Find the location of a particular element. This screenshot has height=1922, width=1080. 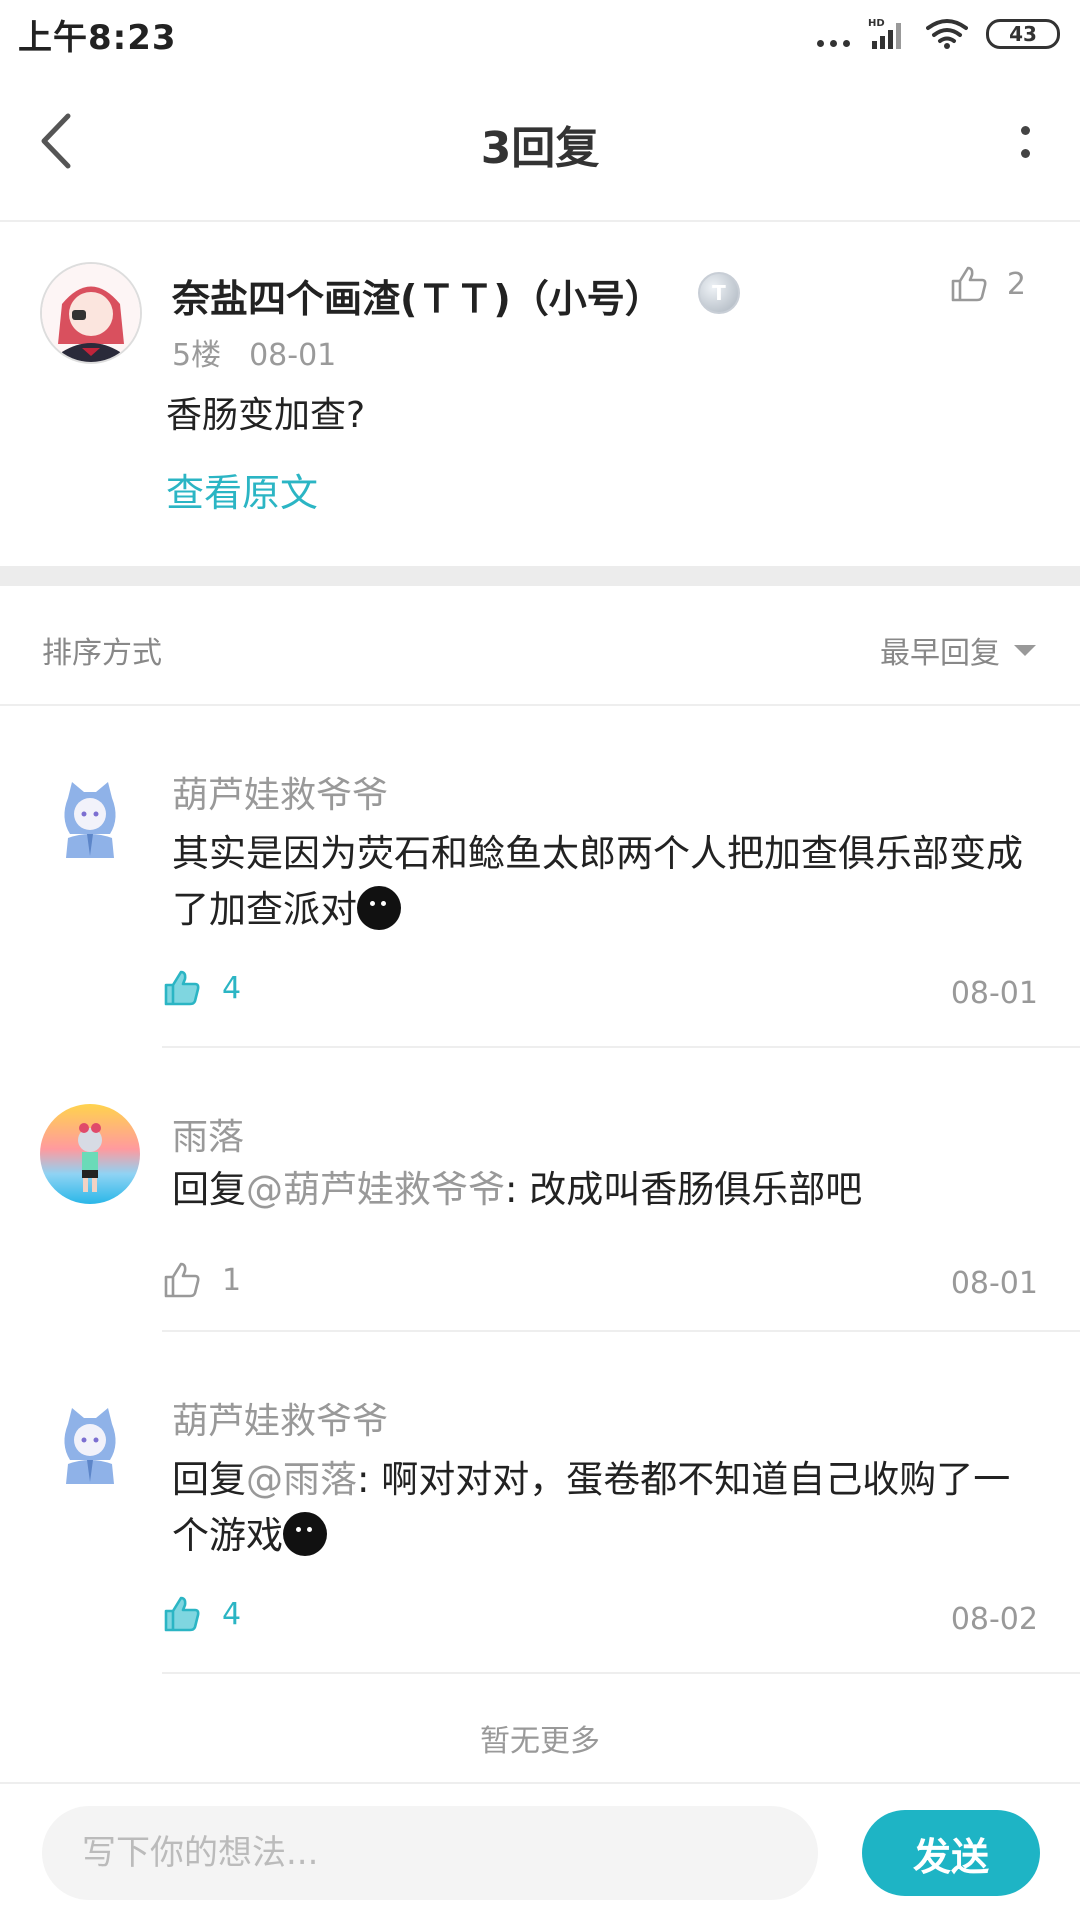

reply-text: 回复@葫芦娃救爷爷: 改成叫香肠俱乐部吧 is located at coordinates (607, 1190).